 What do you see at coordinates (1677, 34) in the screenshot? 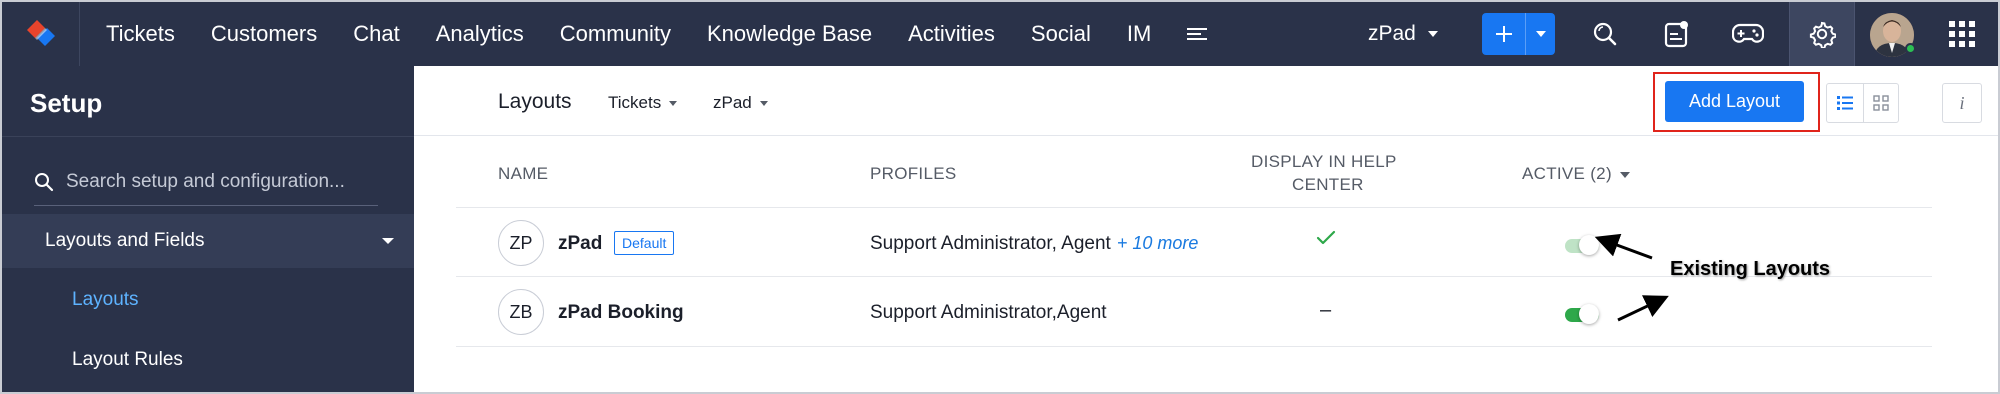
I see `activity-feed-icon` at bounding box center [1677, 34].